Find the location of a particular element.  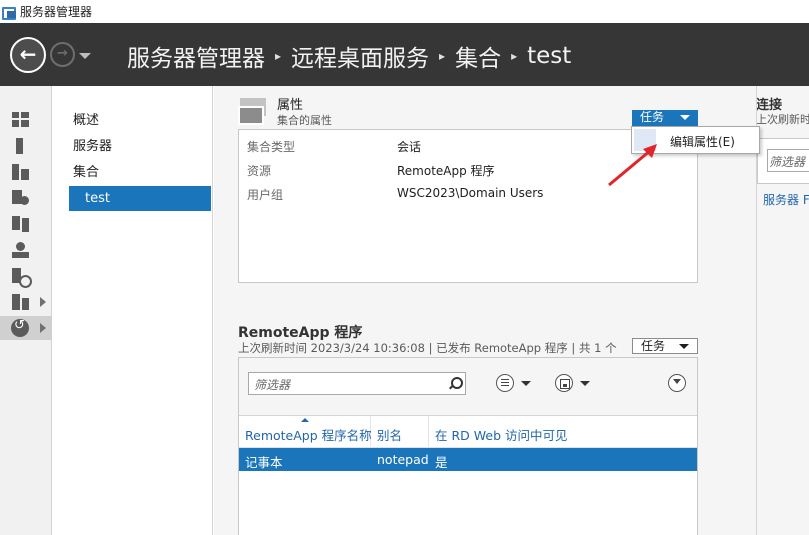

navigation-bar: ← → 服务器管理器 ▸ 远程桌面服务 ▸ 集合 ▸ test is located at coordinates (404, 54).